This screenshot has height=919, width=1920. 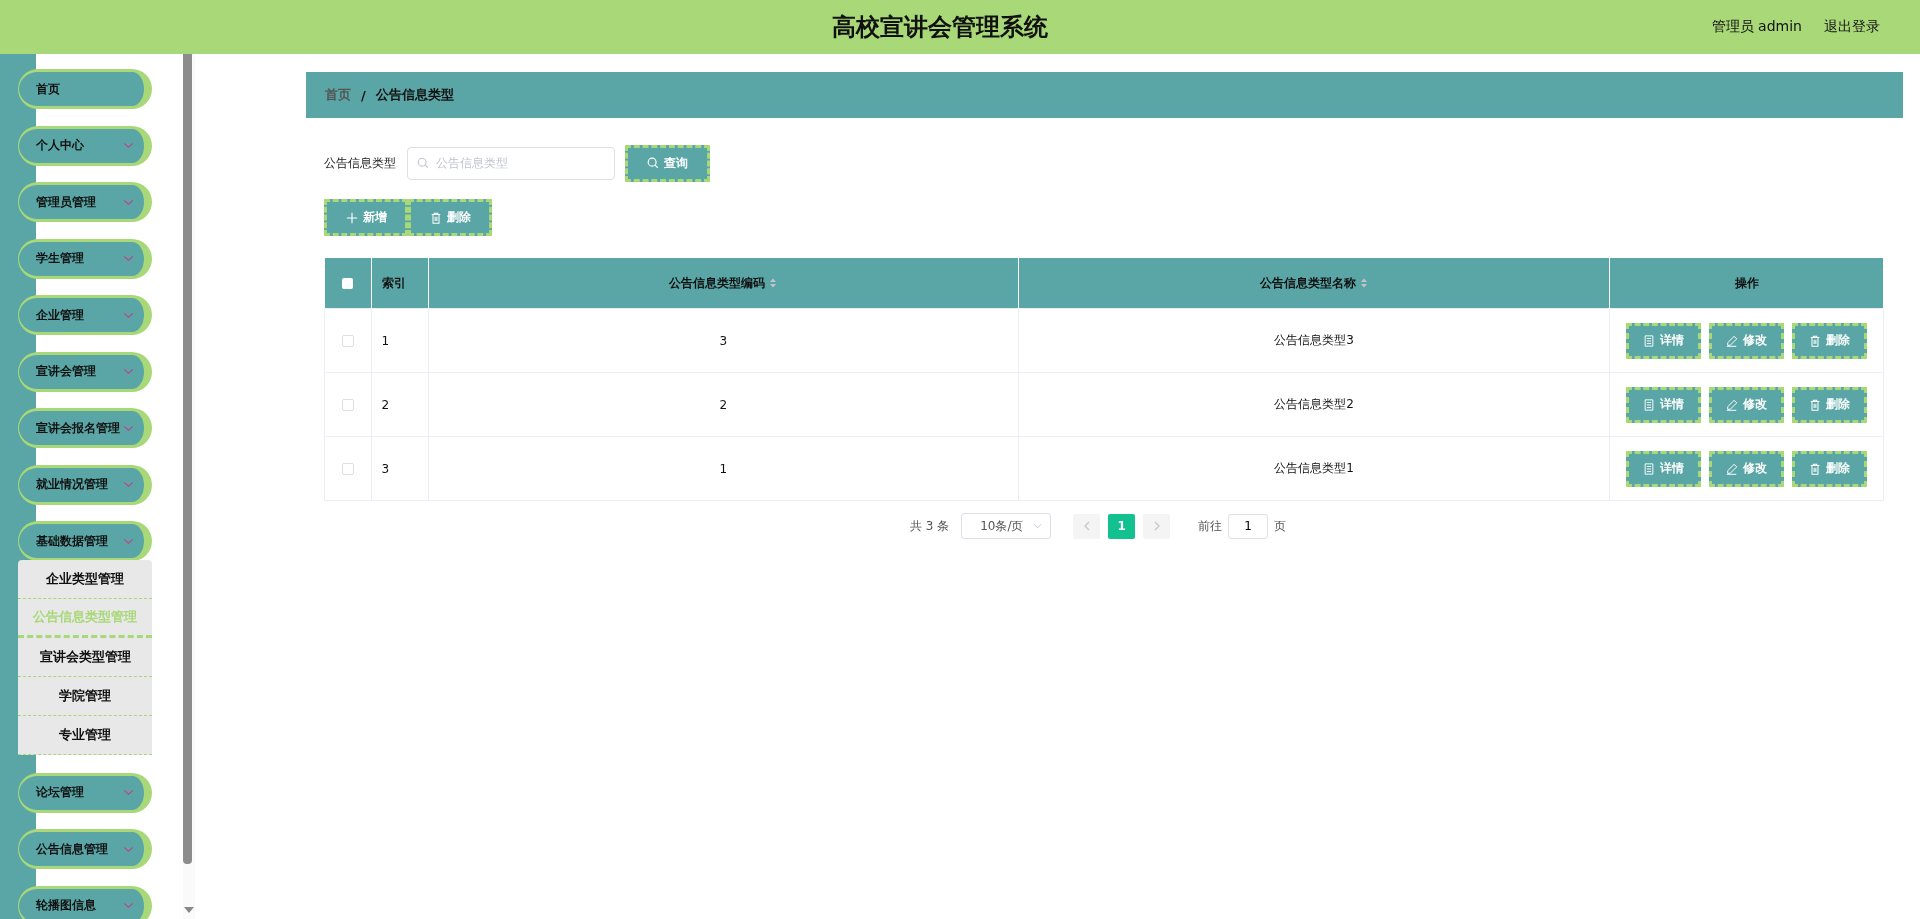 I want to click on menu-item: 就业情况管理, so click(x=85, y=484).